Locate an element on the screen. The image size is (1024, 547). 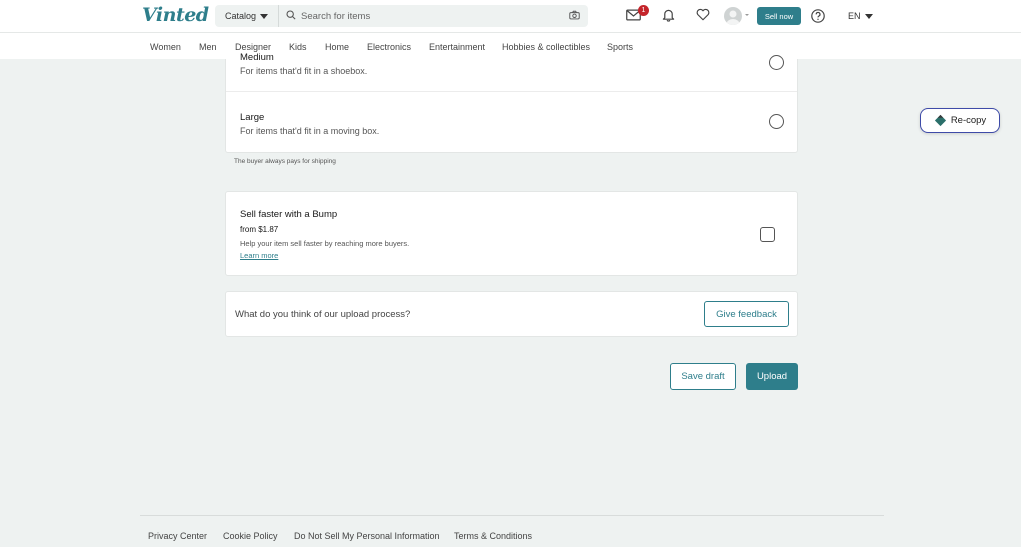
category-home: Home is located at coordinates (337, 47).